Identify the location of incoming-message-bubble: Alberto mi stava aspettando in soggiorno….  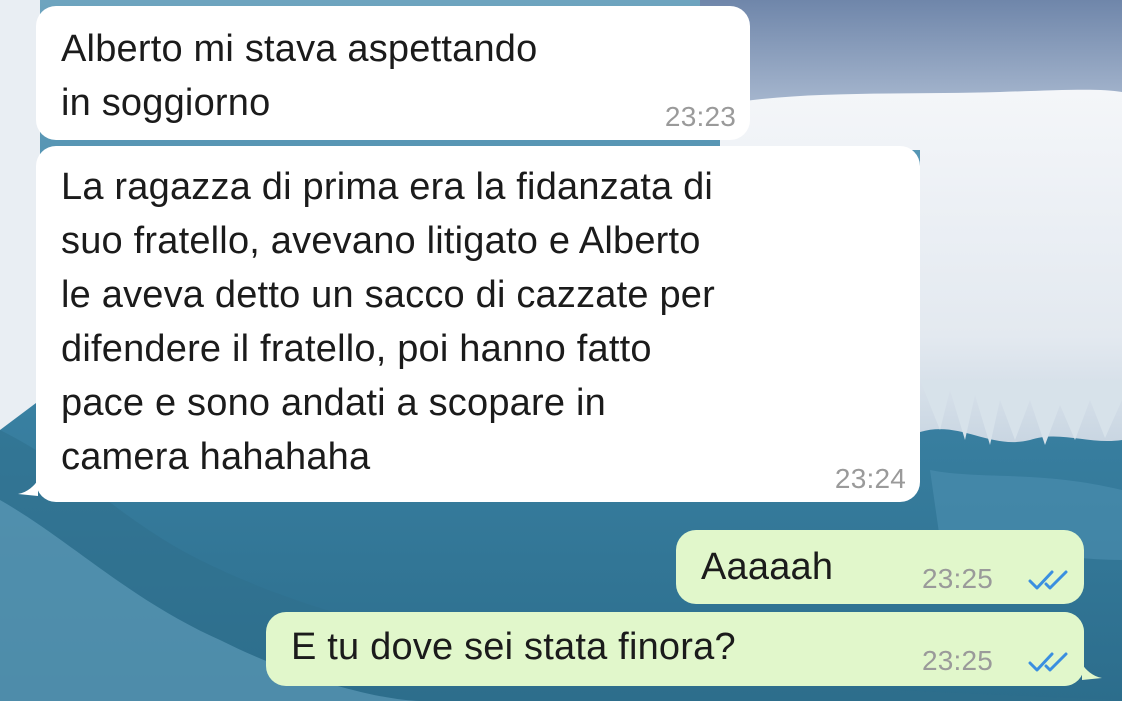
(393, 73).